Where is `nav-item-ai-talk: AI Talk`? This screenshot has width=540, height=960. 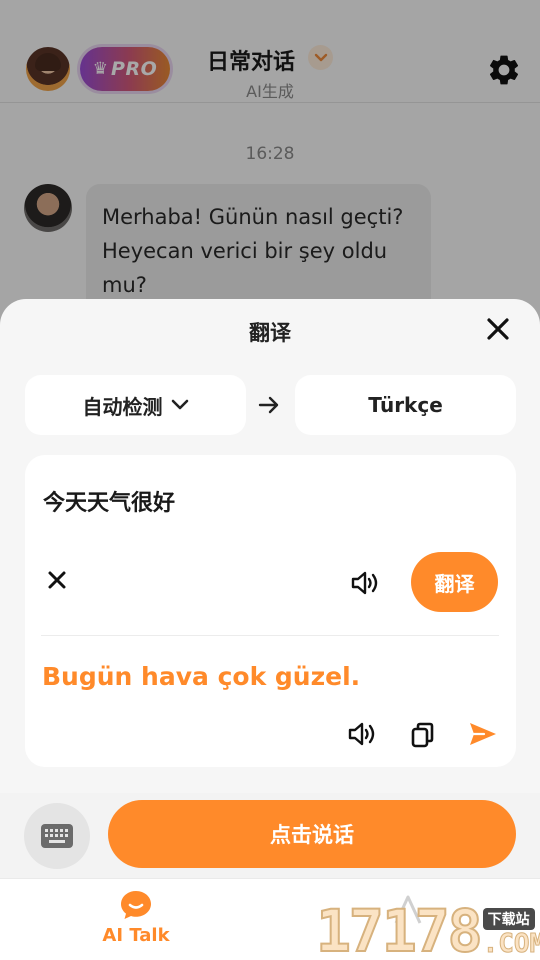 nav-item-ai-talk: AI Talk is located at coordinates (136, 917).